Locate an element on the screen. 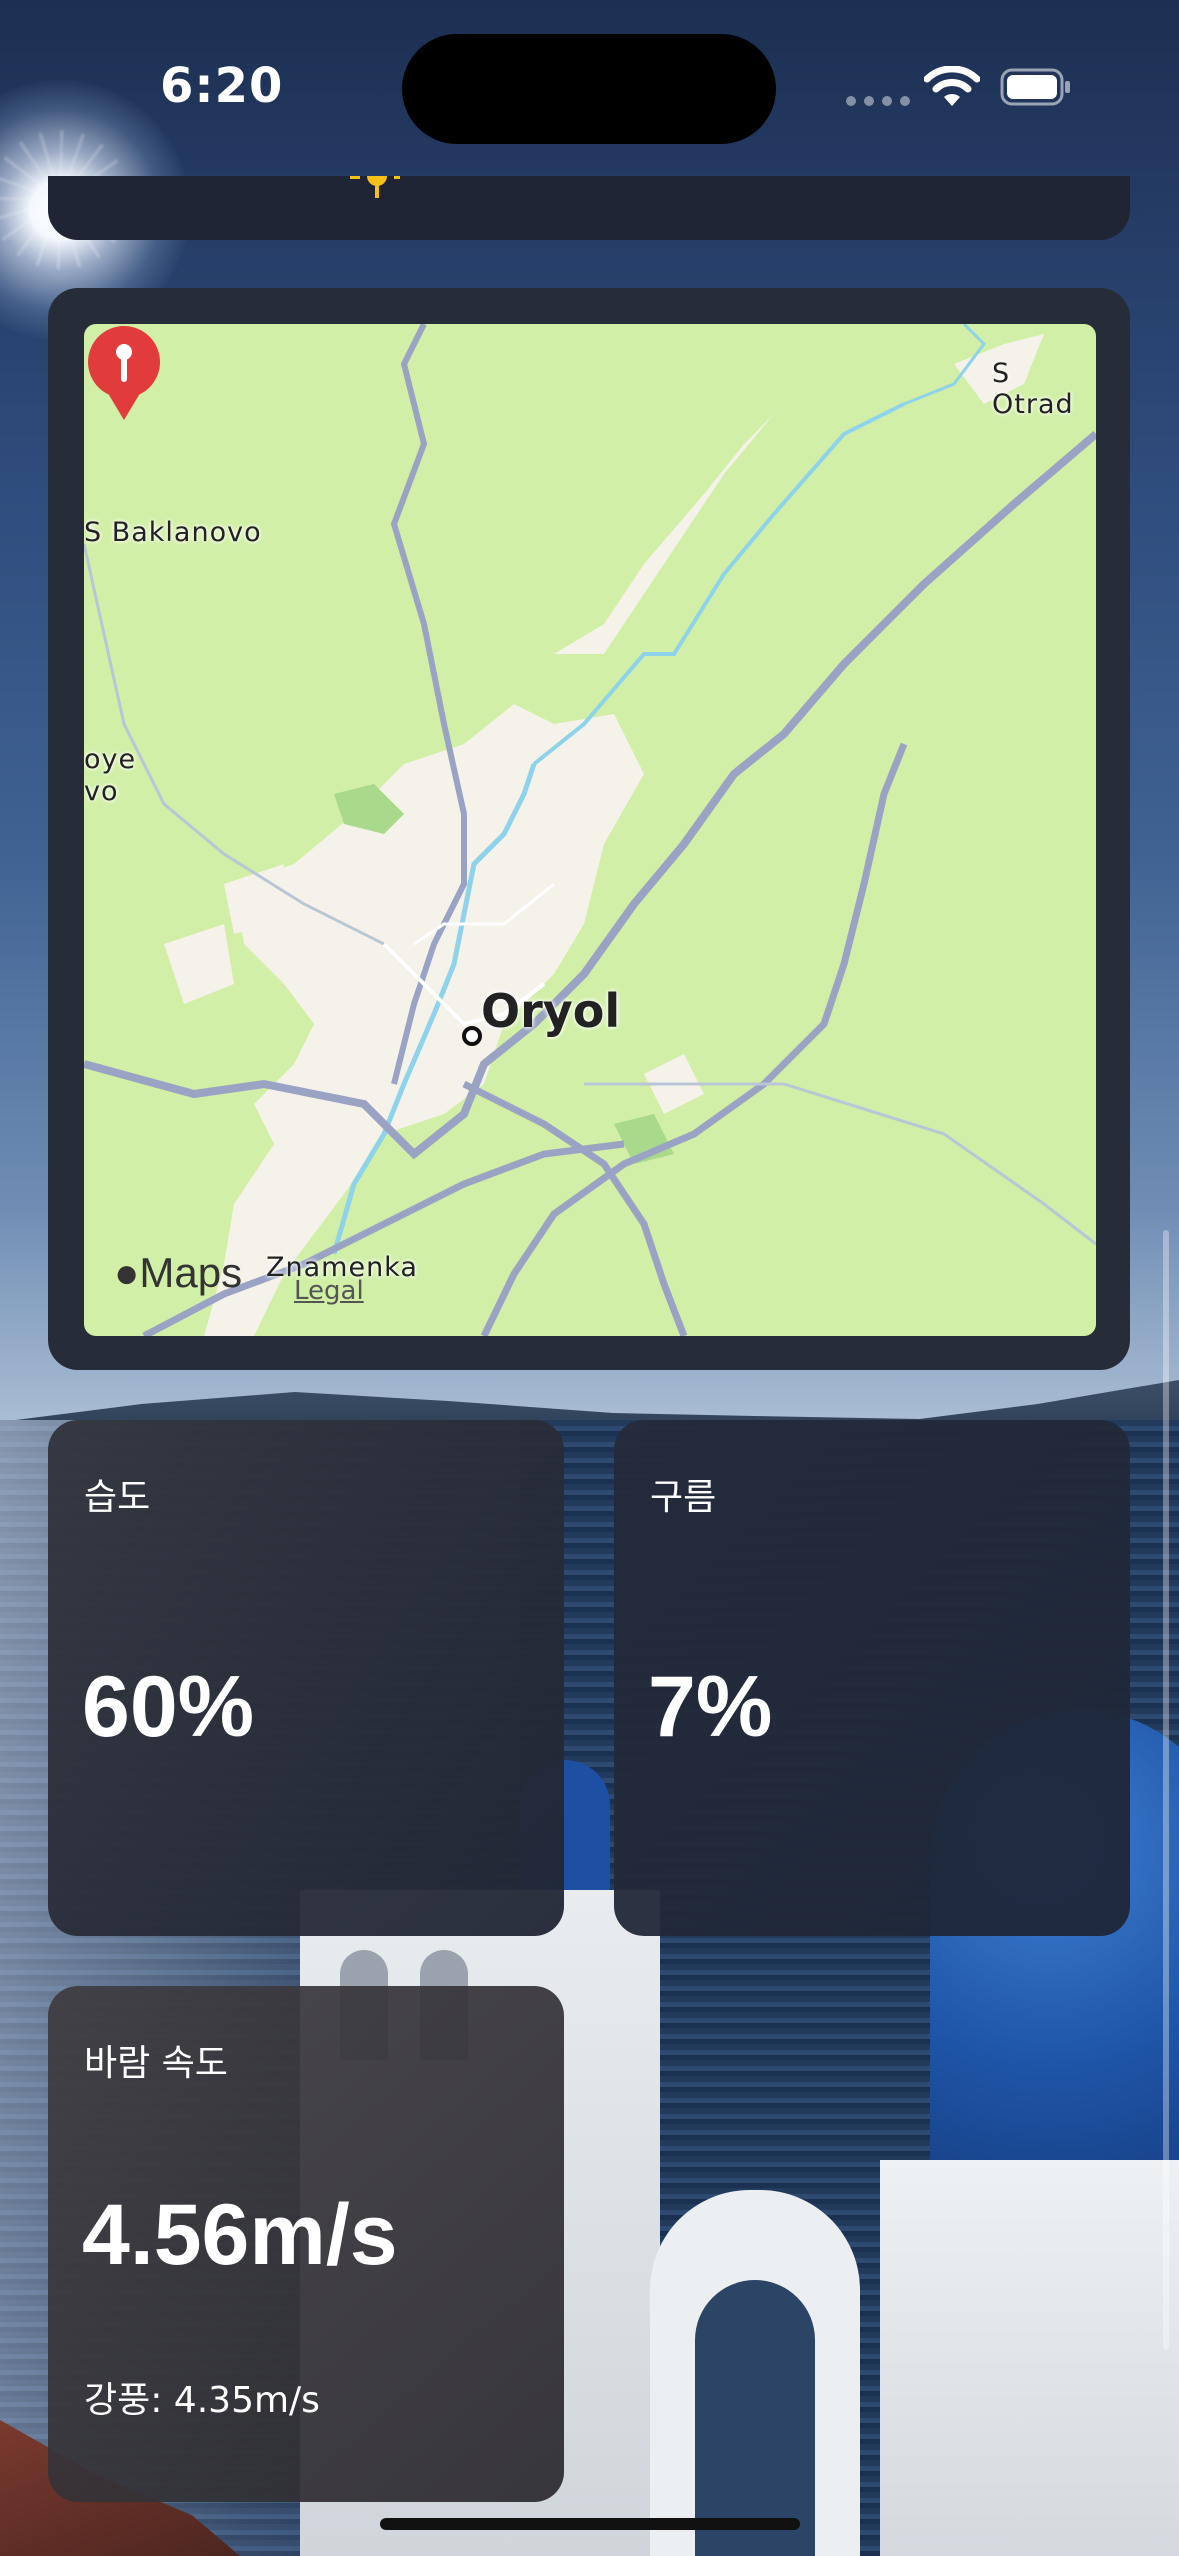 This screenshot has width=1179, height=2556. humidity-card: 습도 60% is located at coordinates (306, 1678).